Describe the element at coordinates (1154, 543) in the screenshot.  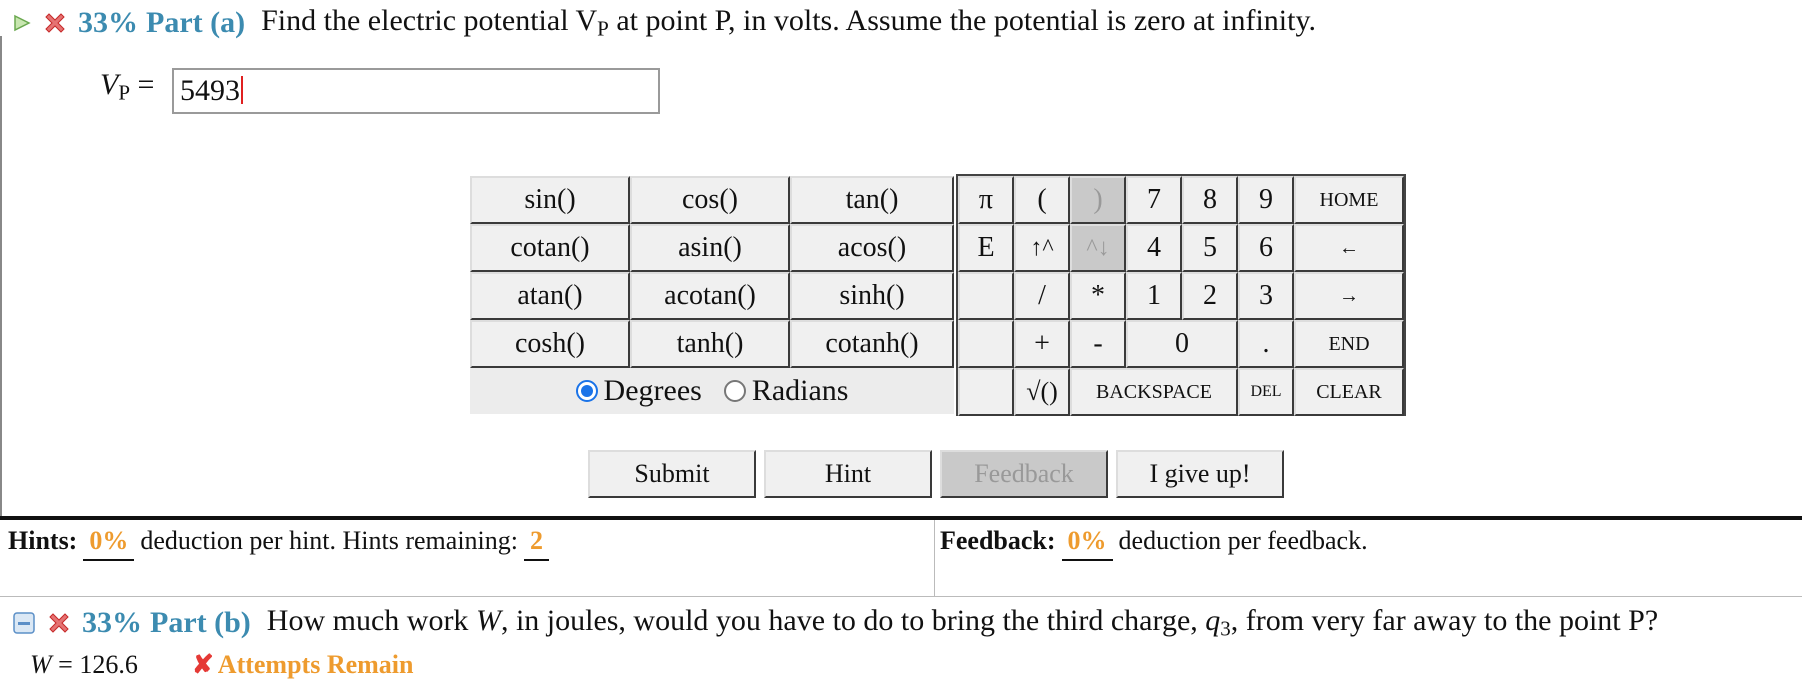
I see `feedback-info: Feedback: 0% deduction per feedback.` at that location.